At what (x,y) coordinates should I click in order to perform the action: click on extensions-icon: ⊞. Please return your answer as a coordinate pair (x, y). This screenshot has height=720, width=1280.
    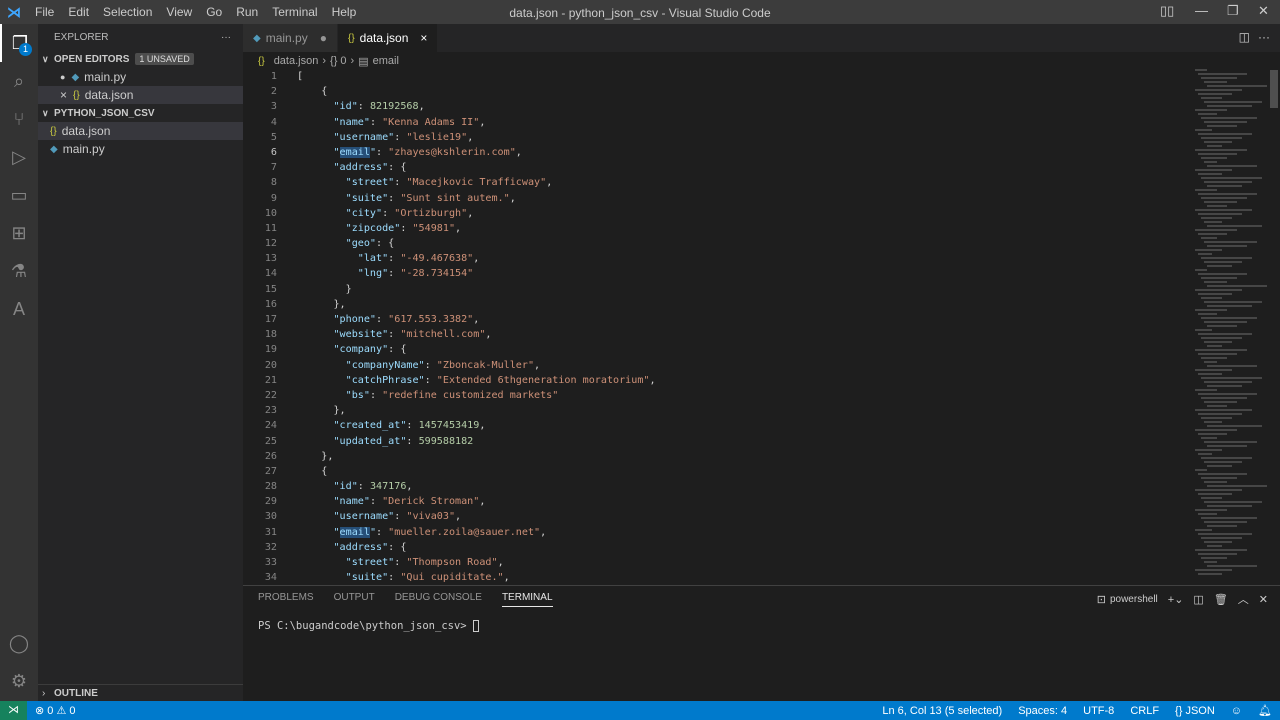
    Looking at the image, I should click on (19, 233).